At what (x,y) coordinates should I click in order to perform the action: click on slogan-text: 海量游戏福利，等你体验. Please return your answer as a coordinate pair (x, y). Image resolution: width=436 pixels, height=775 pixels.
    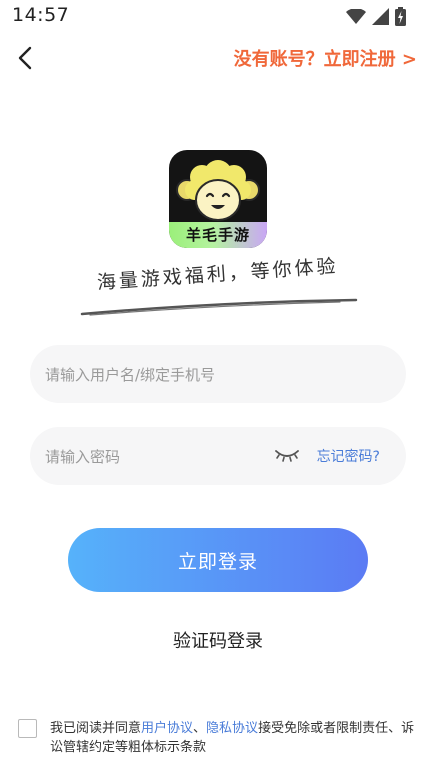
    Looking at the image, I should click on (218, 274).